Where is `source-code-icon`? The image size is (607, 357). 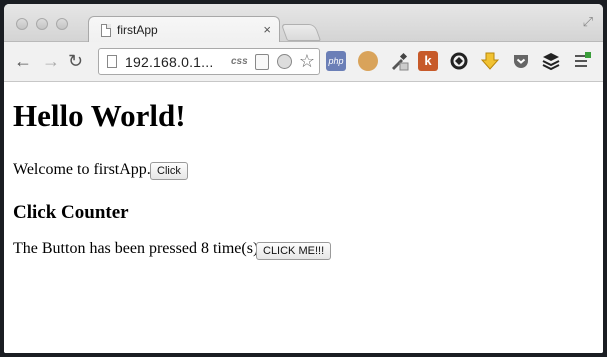 source-code-icon is located at coordinates (262, 62).